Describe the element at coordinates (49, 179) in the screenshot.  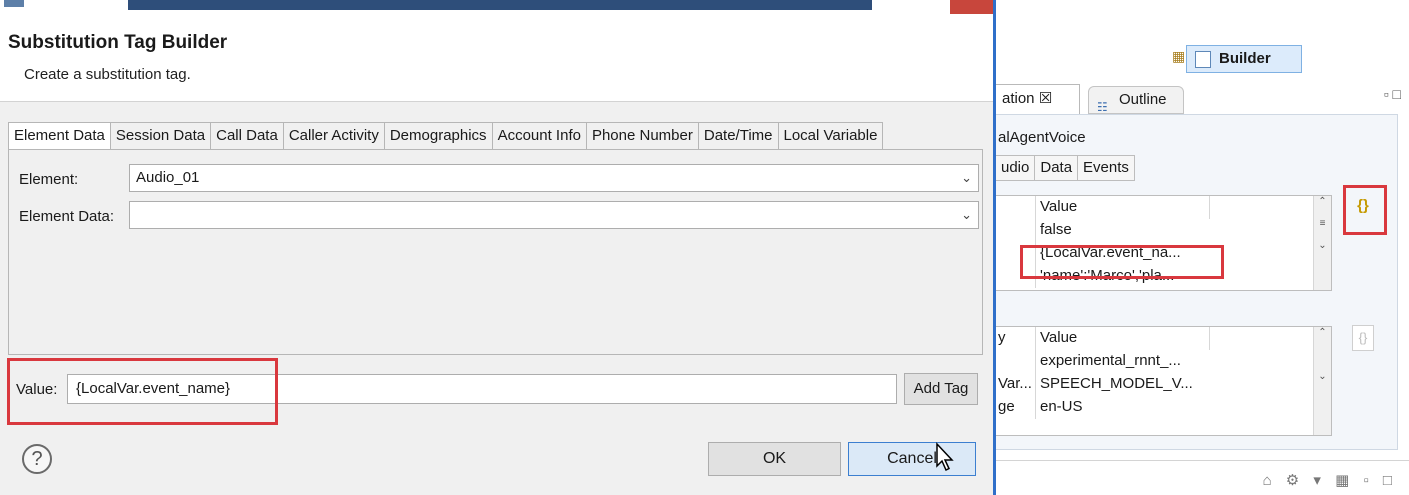
I see `element-label: Element:` at that location.